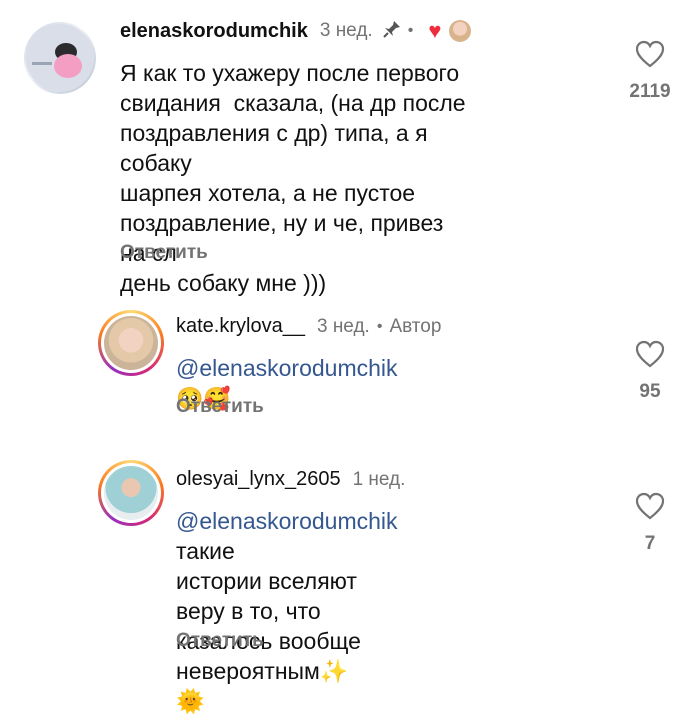 The width and height of the screenshot is (700, 716). I want to click on like-control: 95, so click(650, 371).